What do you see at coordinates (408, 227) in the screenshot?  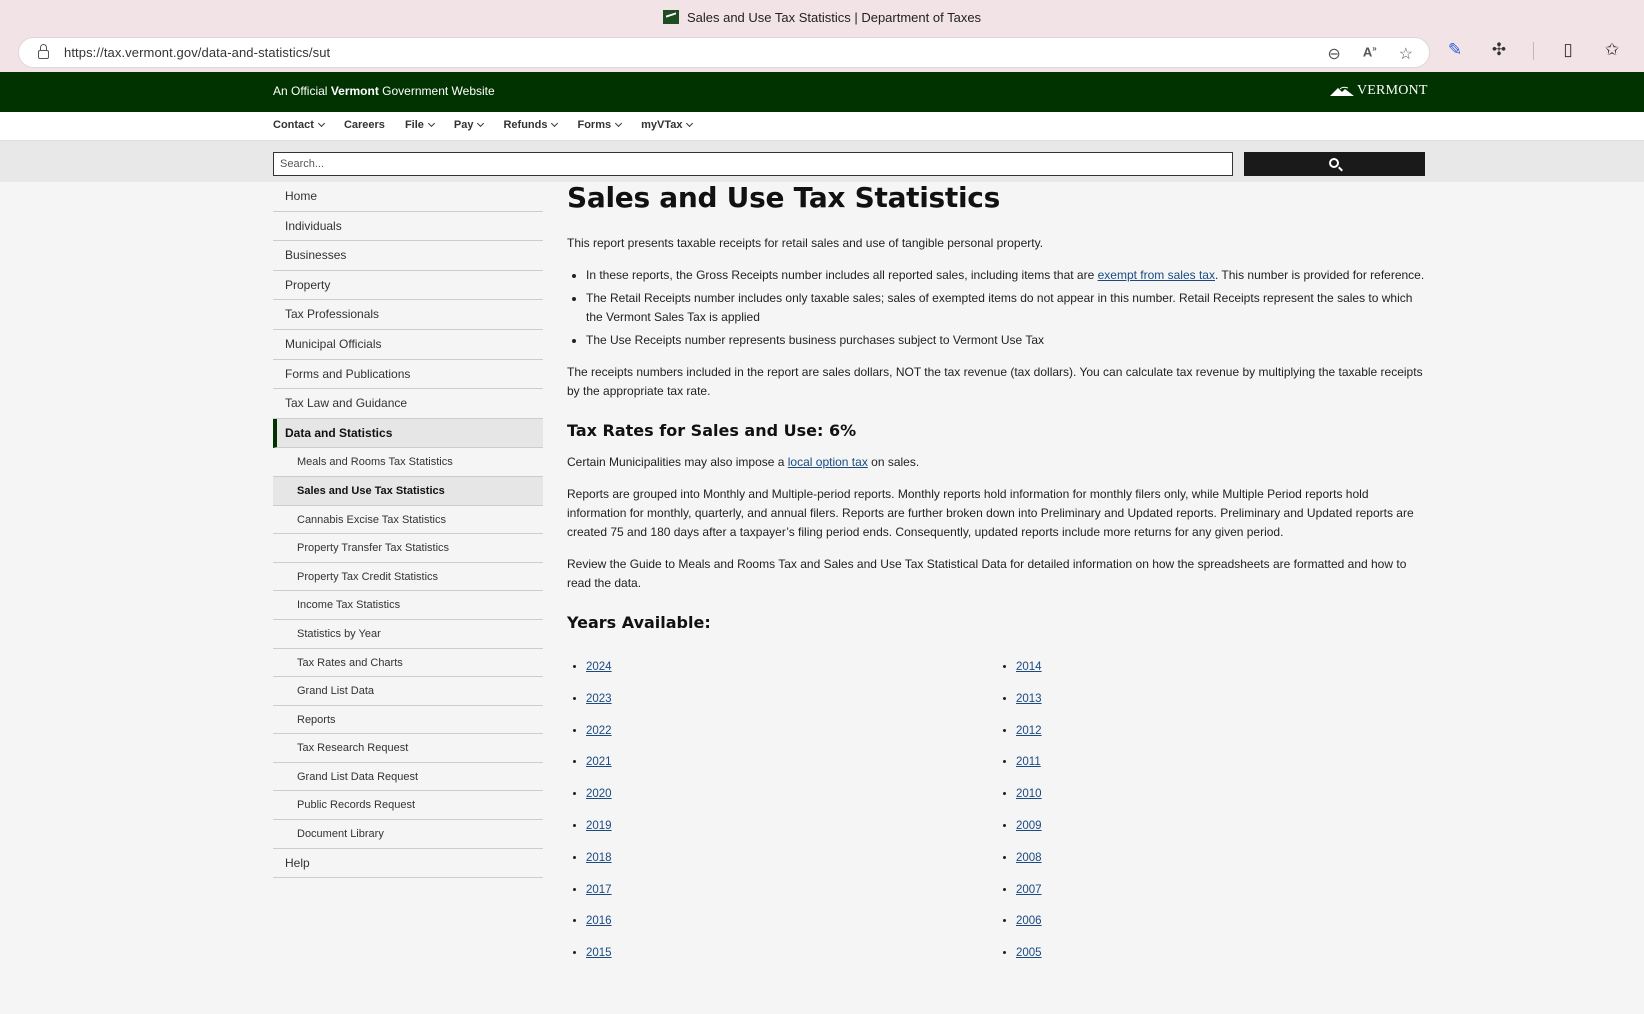 I see `sidebar-item-individuals: Individuals` at bounding box center [408, 227].